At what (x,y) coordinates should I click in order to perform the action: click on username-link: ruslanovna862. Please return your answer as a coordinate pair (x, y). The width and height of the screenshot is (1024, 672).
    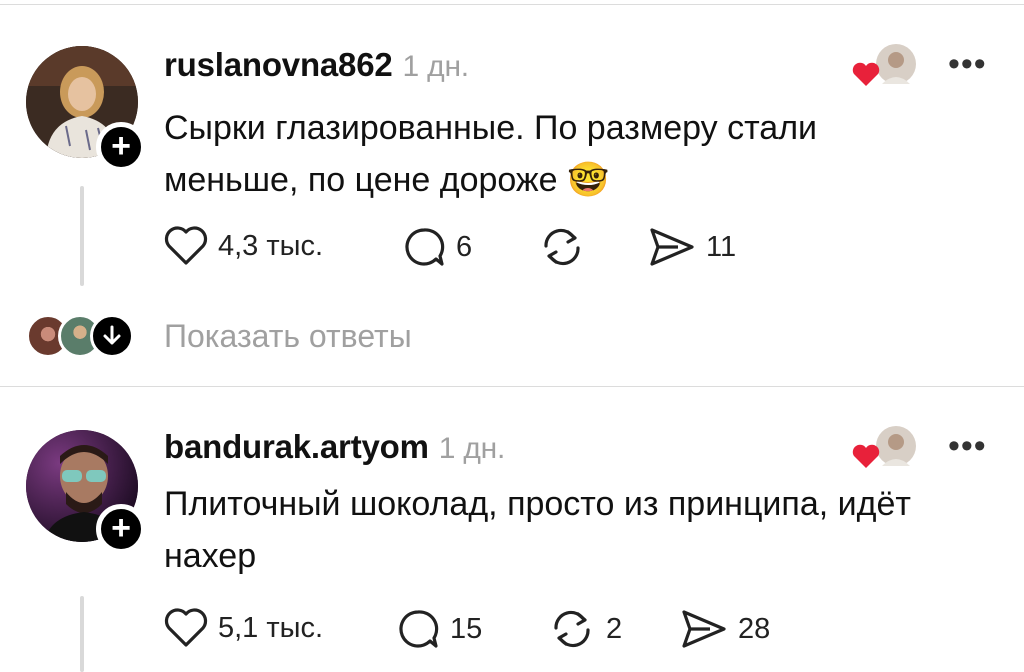
    Looking at the image, I should click on (278, 64).